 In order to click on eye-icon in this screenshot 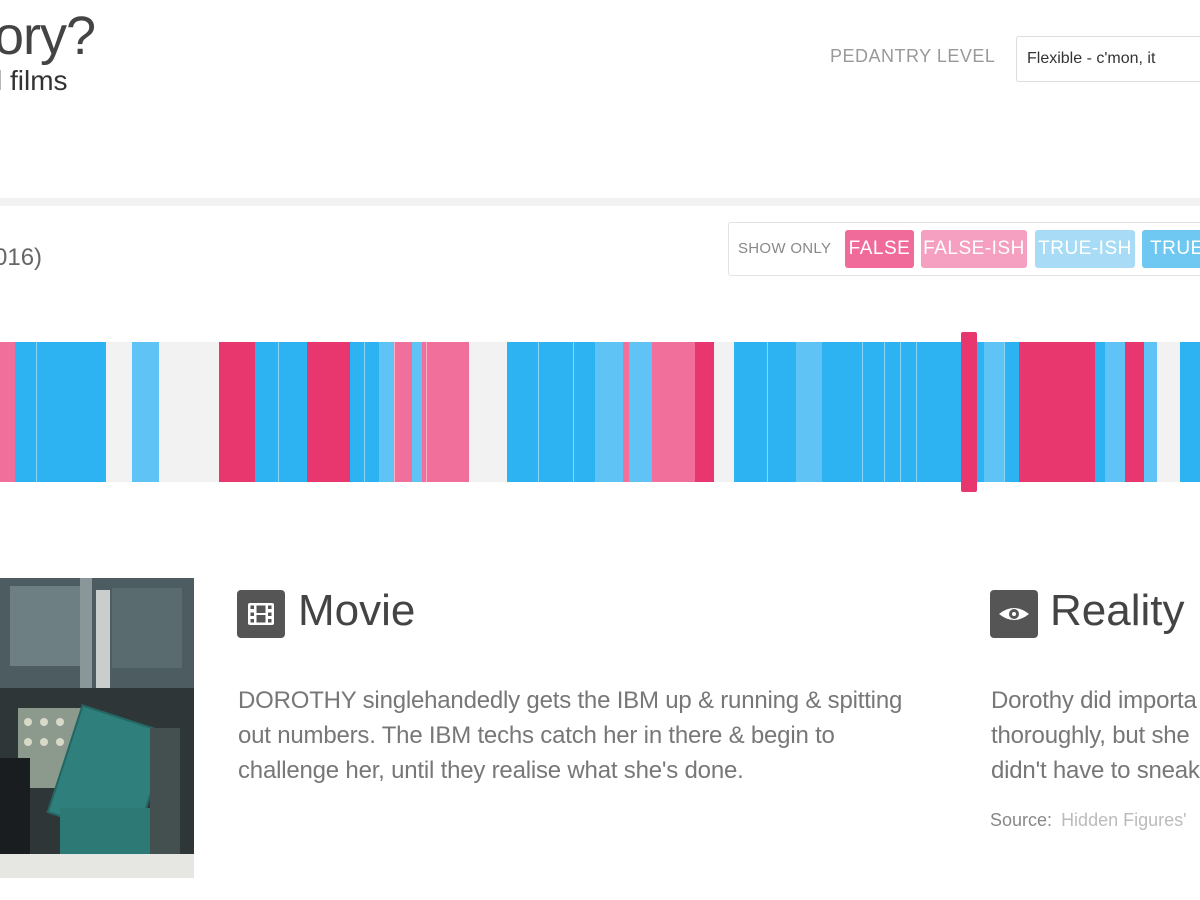, I will do `click(1014, 614)`.